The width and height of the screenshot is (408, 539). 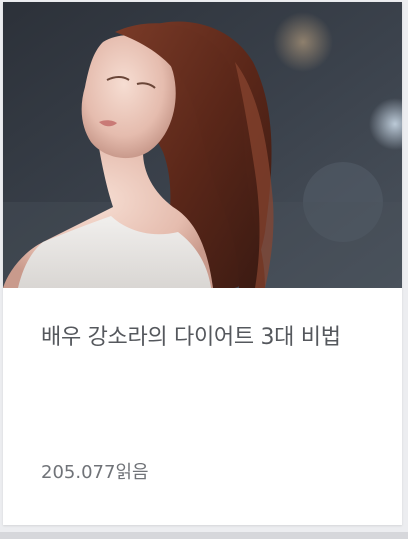 What do you see at coordinates (78, 472) in the screenshot?
I see `view-count-number: 205.077` at bounding box center [78, 472].